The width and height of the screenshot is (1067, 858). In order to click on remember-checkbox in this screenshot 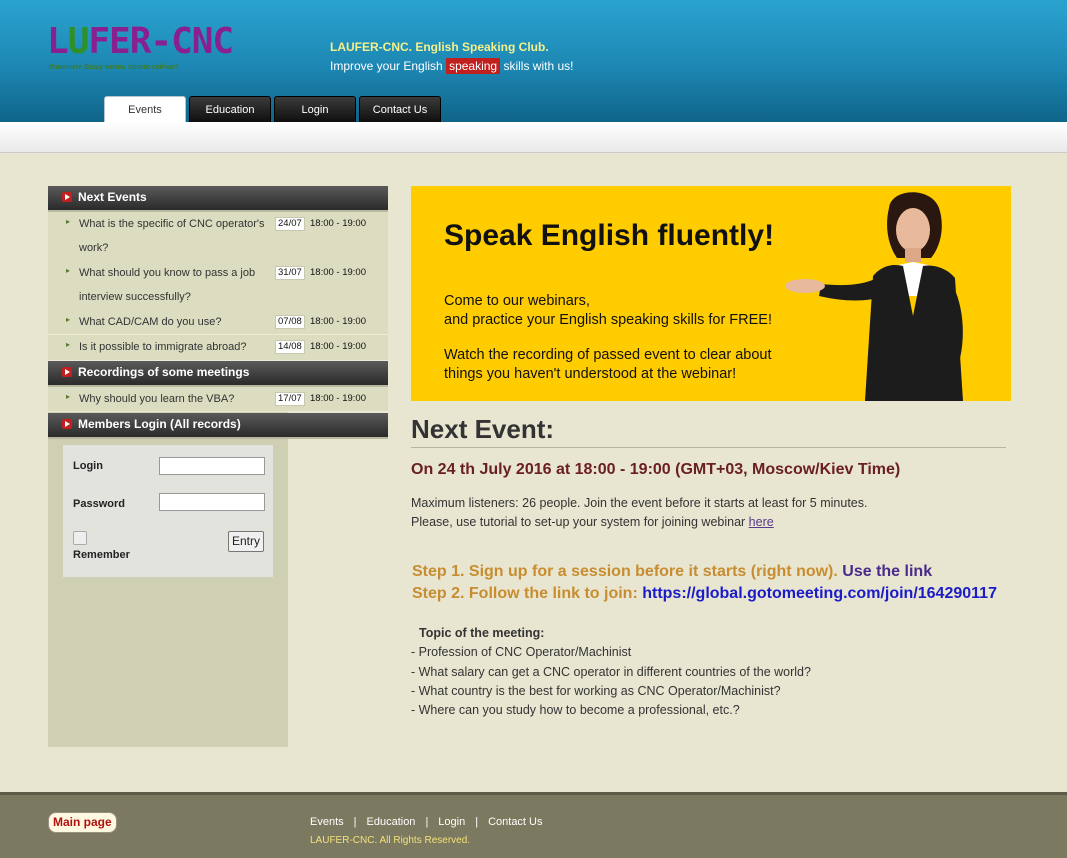, I will do `click(80, 538)`.